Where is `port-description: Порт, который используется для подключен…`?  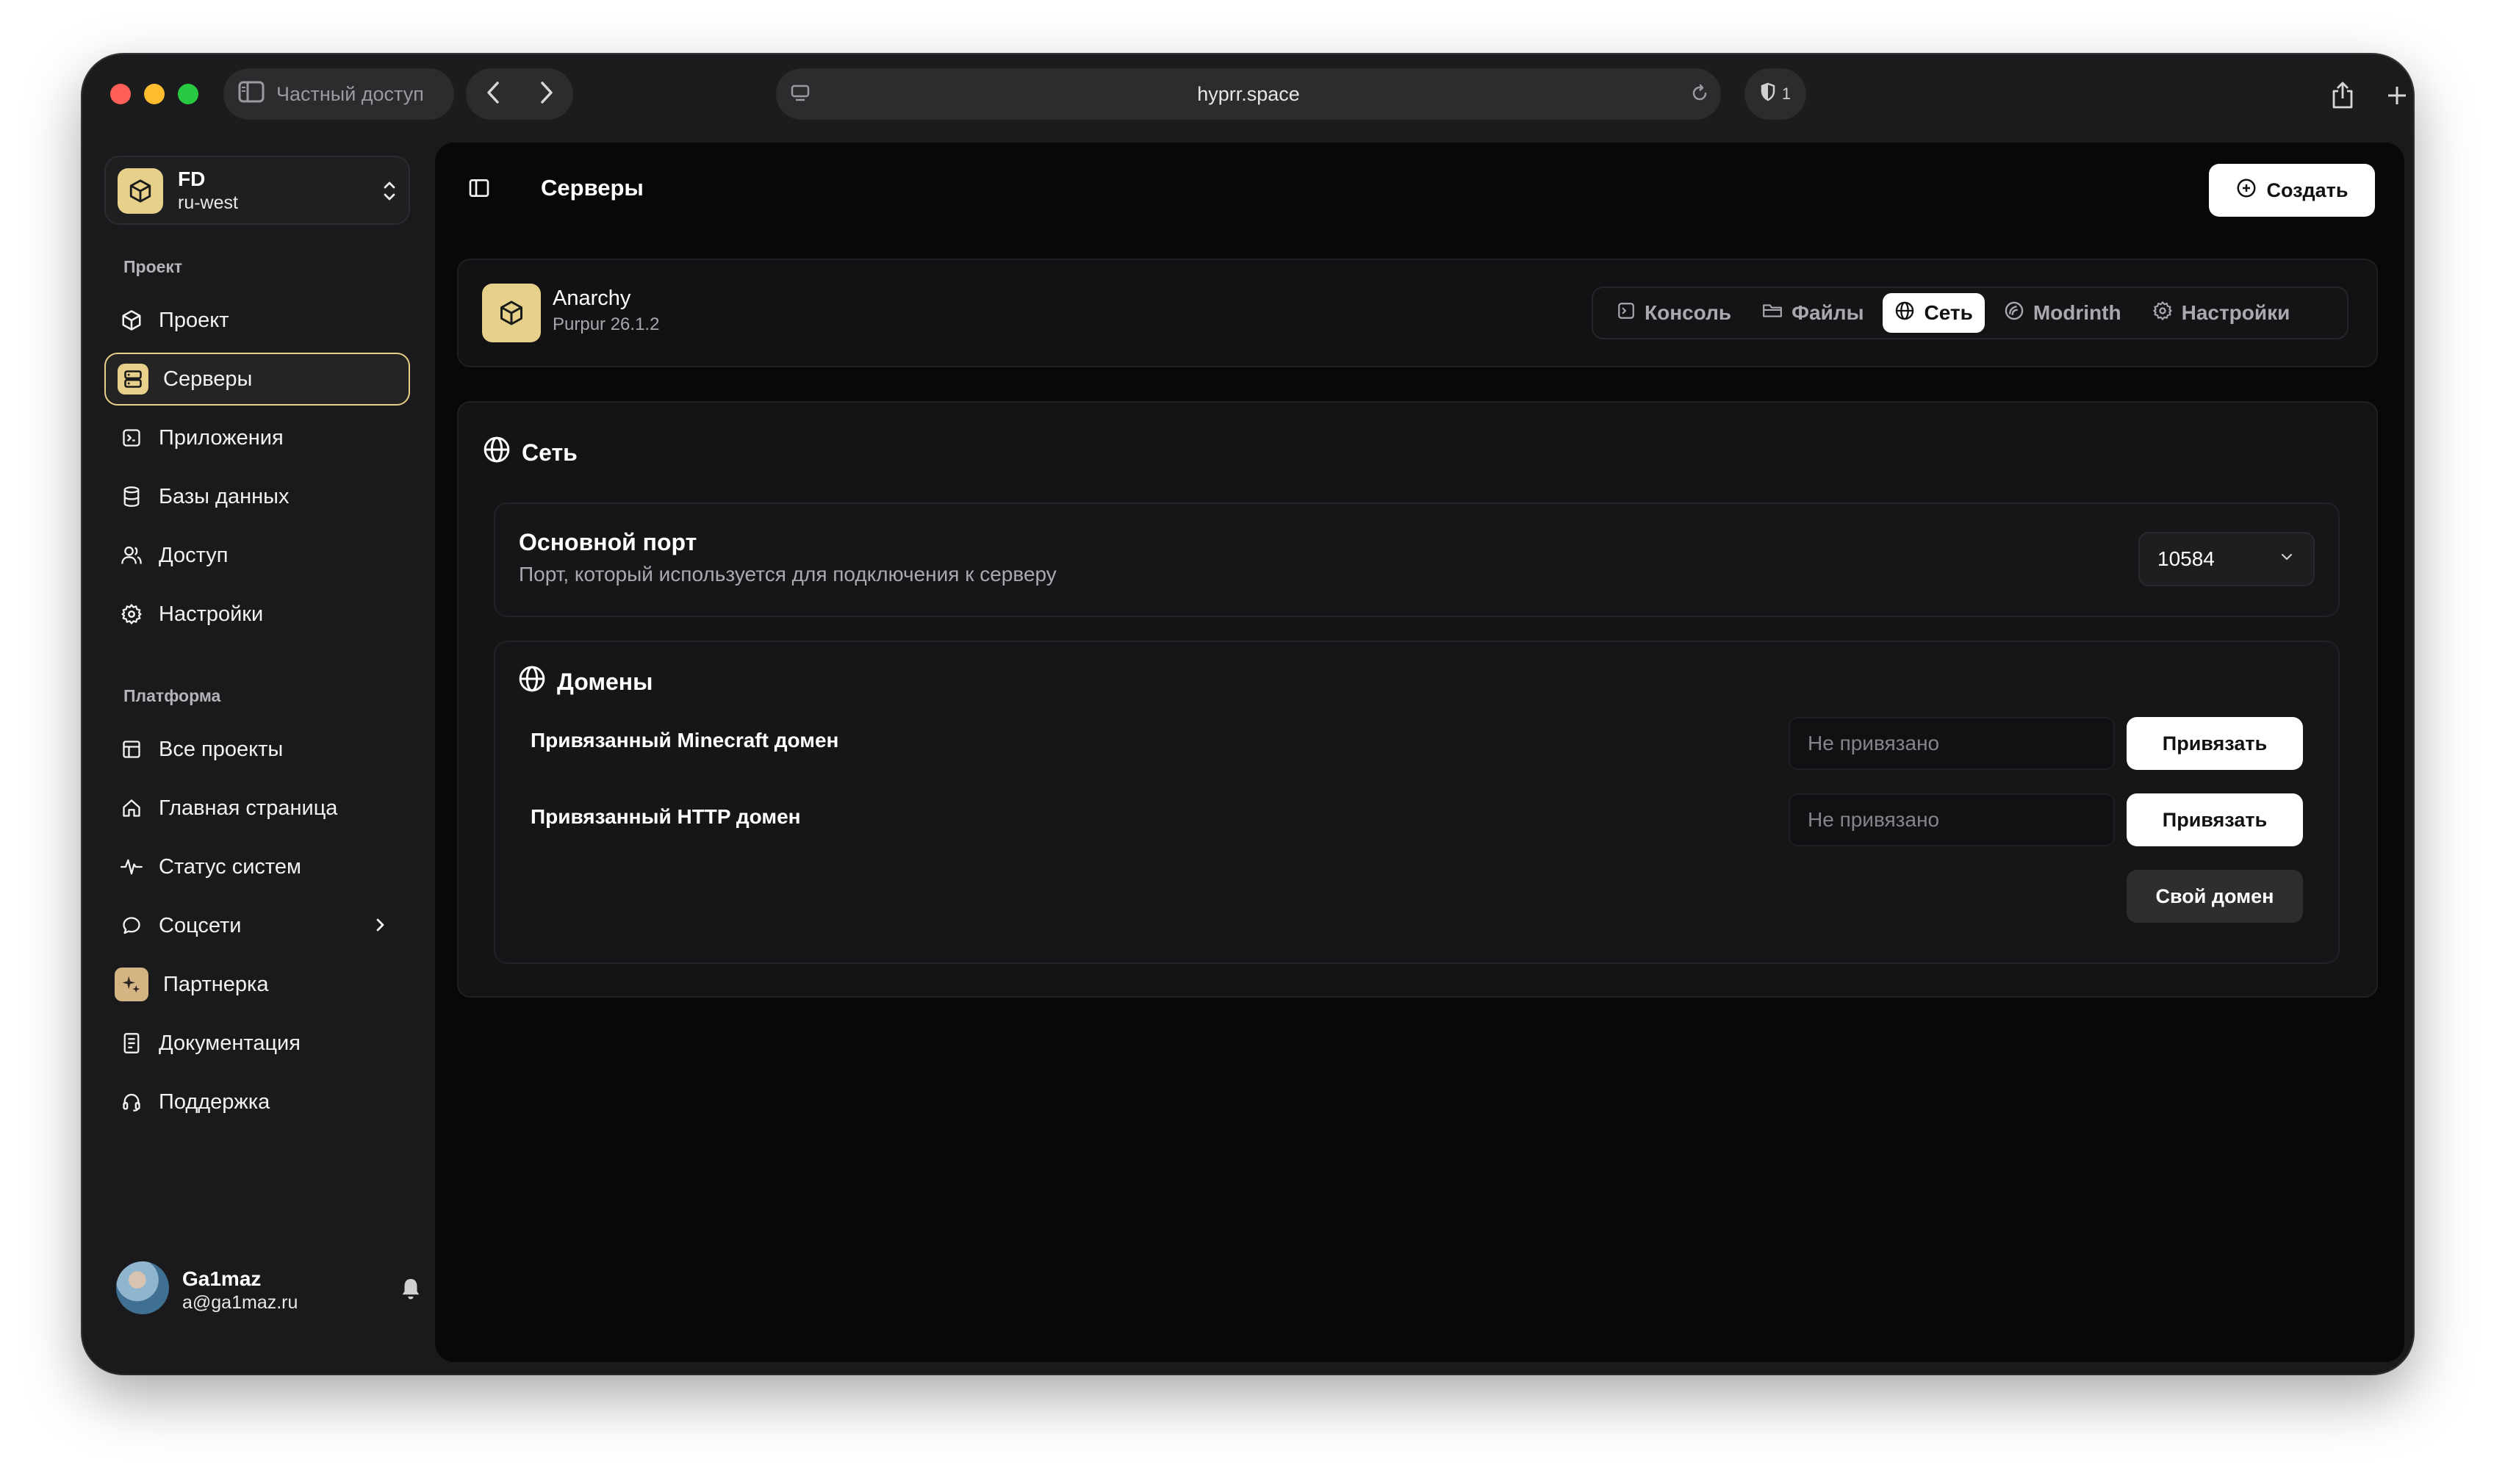
port-description: Порт, который используется для подключен… is located at coordinates (788, 574).